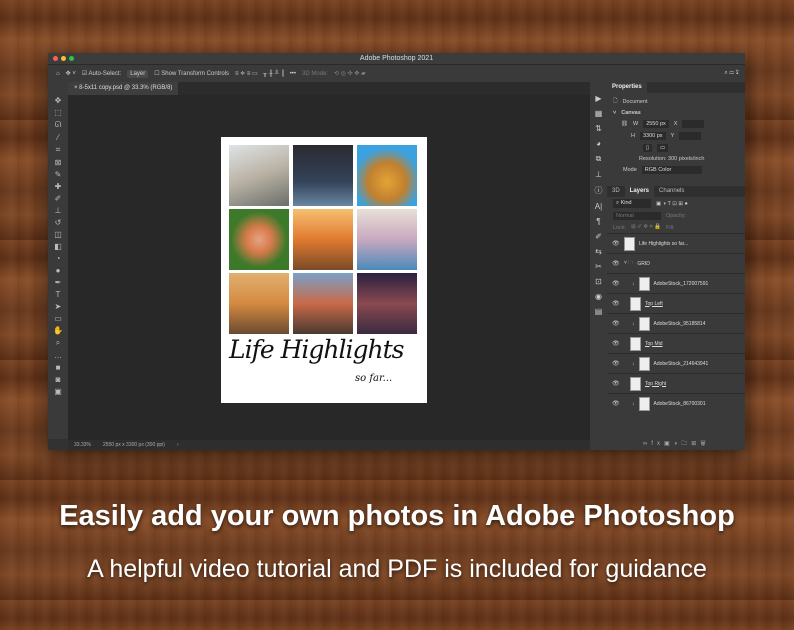 This screenshot has height=630, width=794. I want to click on hand-tool-icon: ✋, so click(58, 330).